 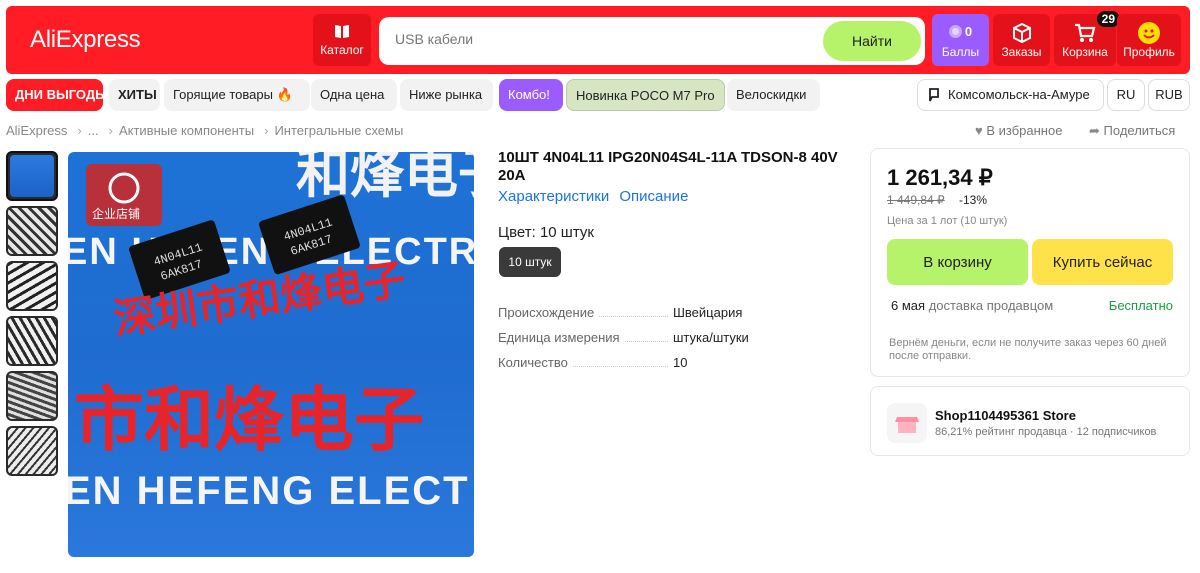 What do you see at coordinates (354, 95) in the screenshot?
I see `tag-one-price: Одна цена` at bounding box center [354, 95].